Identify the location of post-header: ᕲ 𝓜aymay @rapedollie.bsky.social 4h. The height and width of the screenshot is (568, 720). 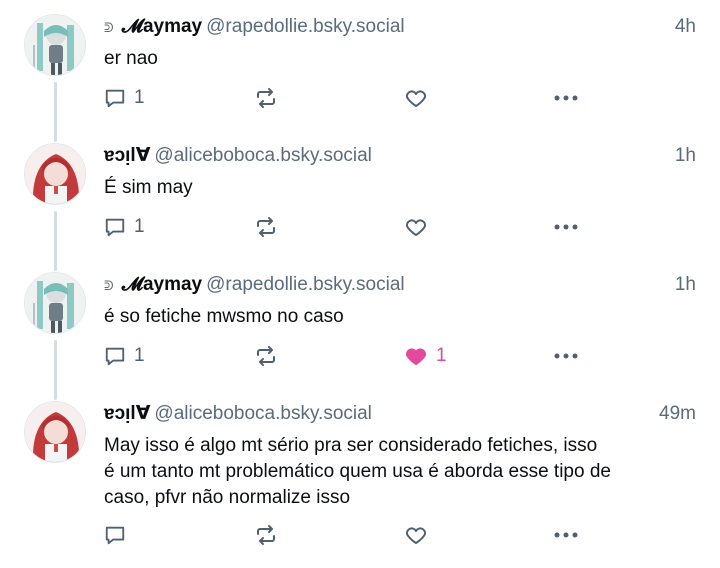
(400, 27).